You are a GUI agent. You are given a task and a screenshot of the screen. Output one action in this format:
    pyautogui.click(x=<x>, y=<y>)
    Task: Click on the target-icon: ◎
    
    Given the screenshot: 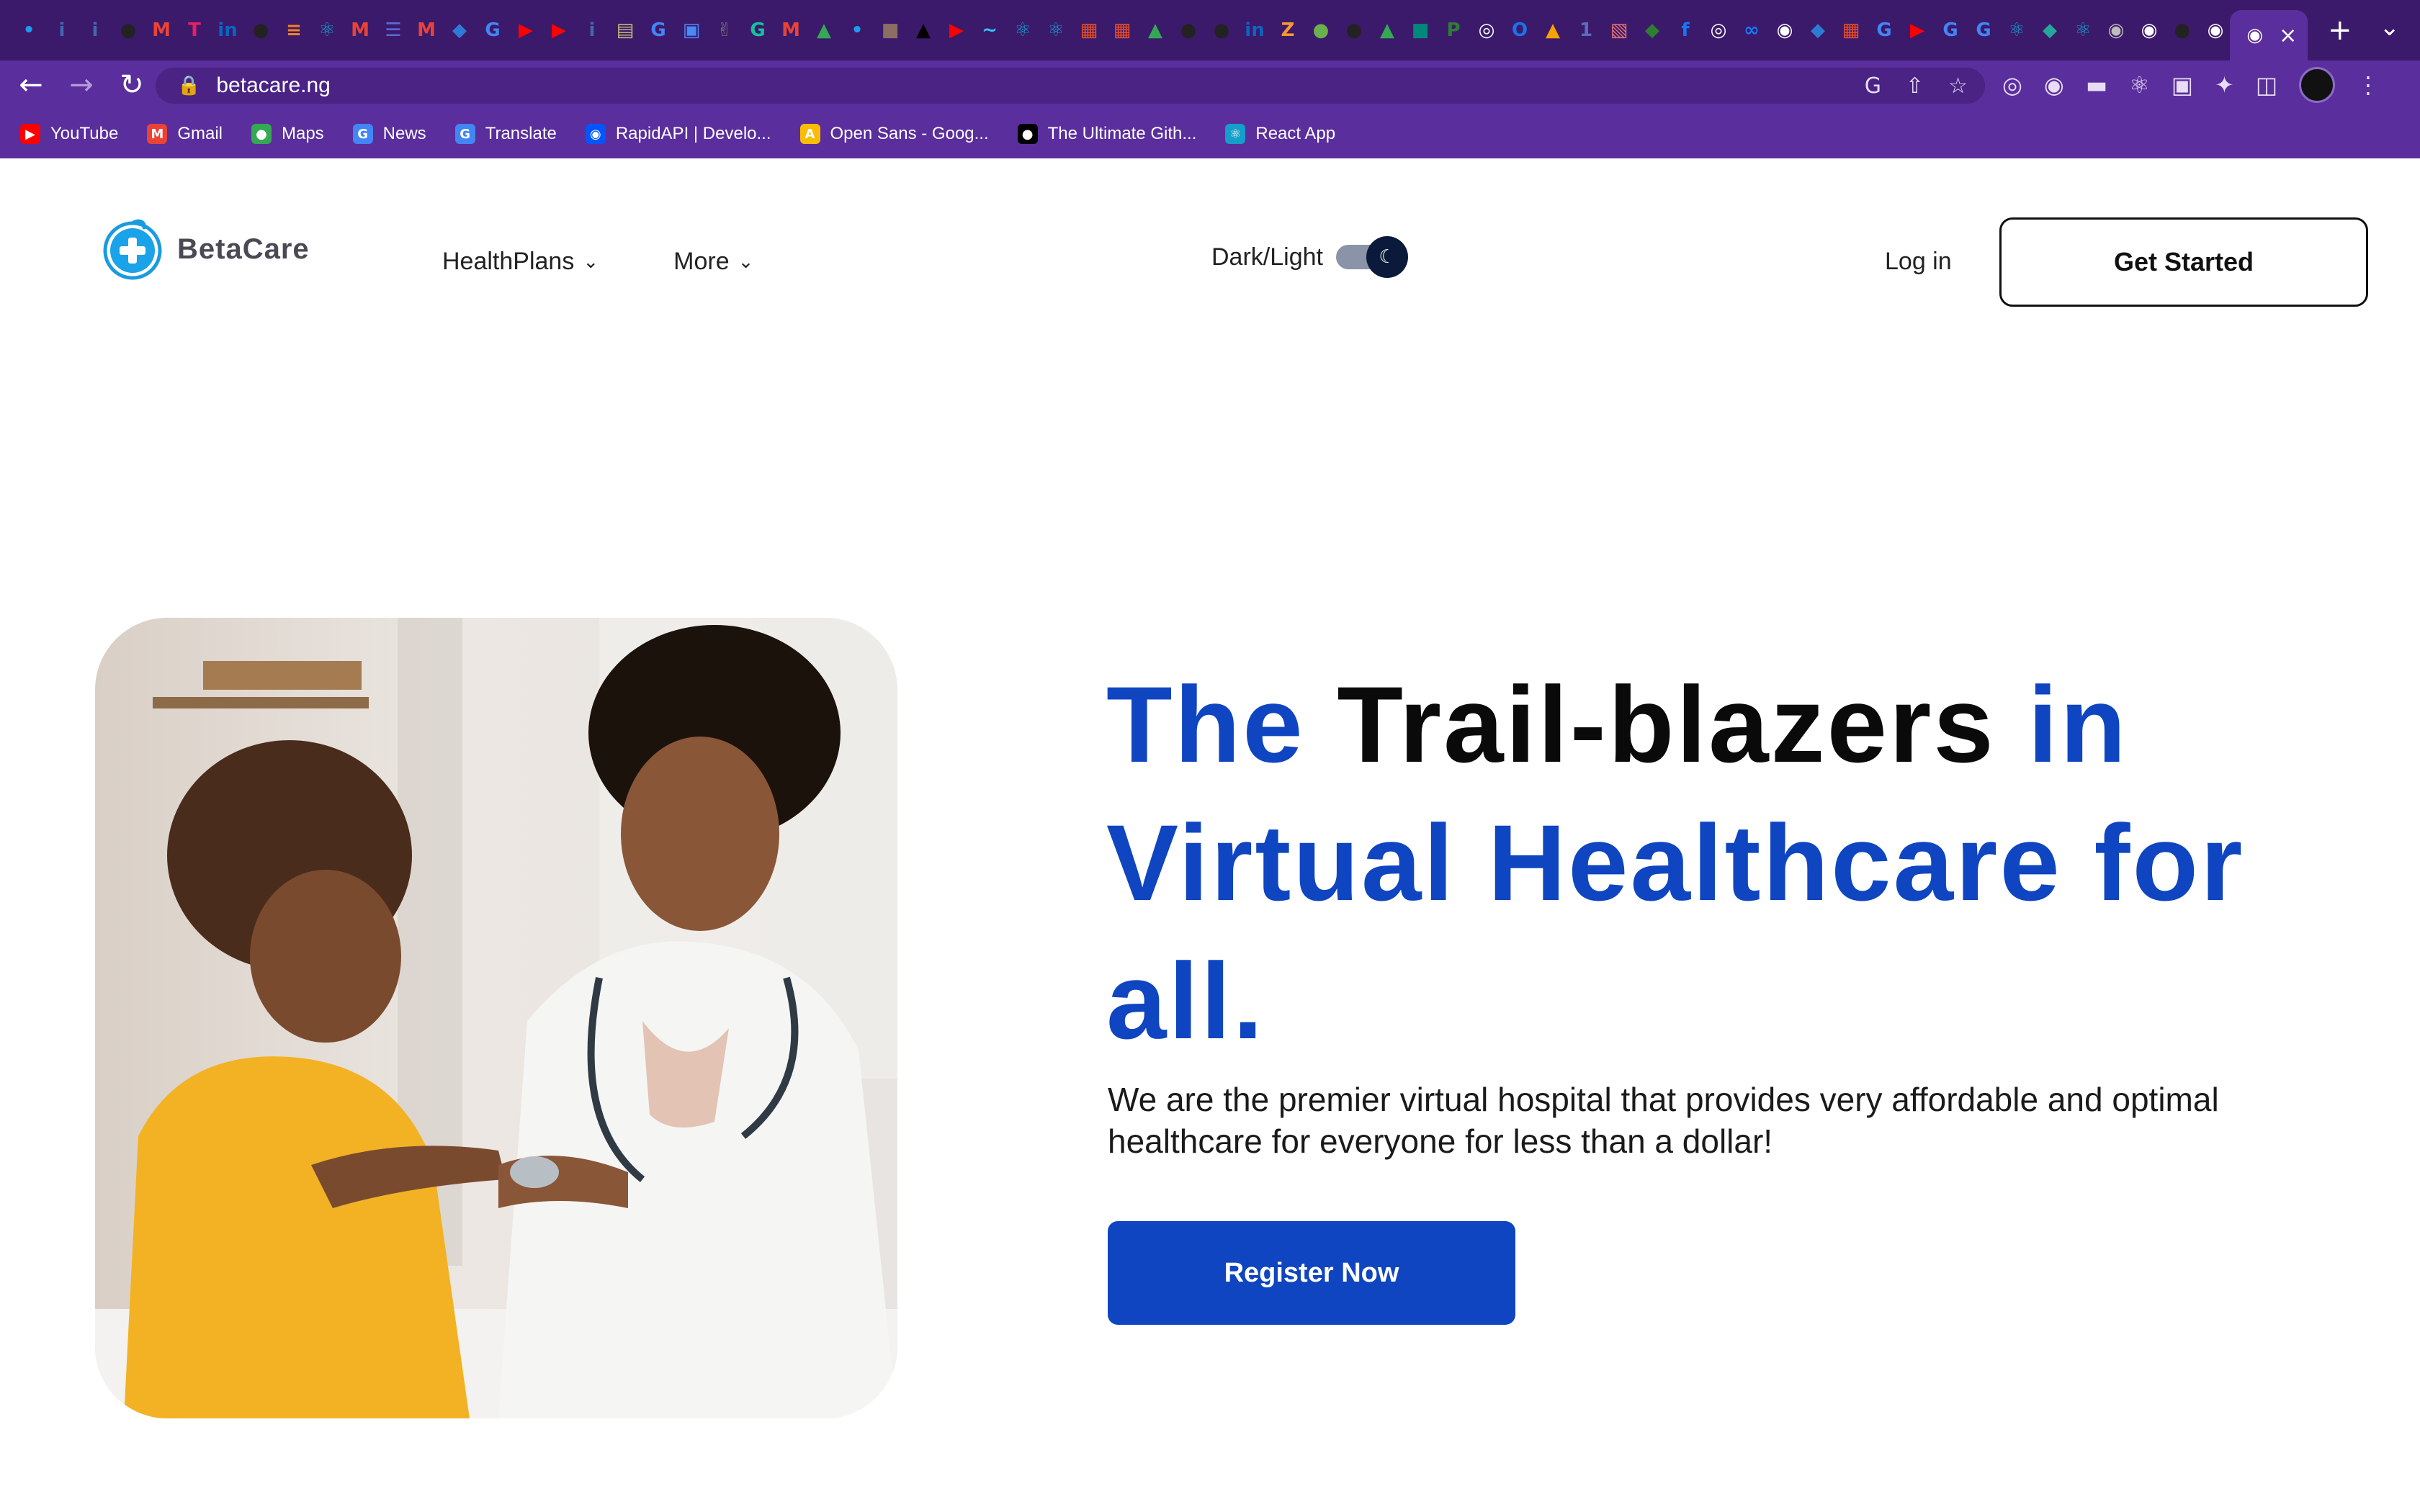 What is the action you would take?
    pyautogui.click(x=2012, y=85)
    